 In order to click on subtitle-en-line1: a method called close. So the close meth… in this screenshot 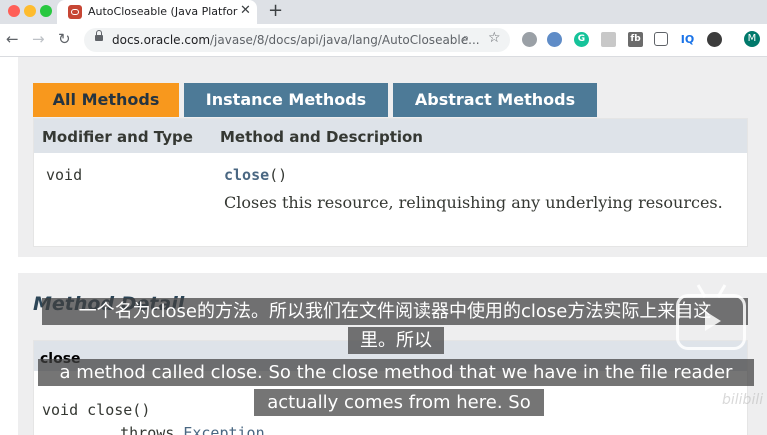, I will do `click(396, 372)`.